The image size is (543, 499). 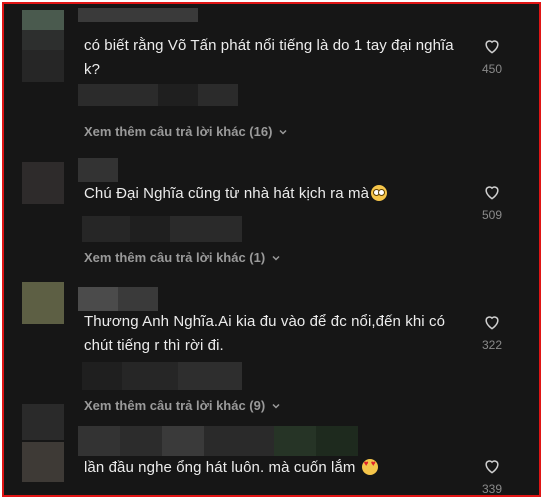 I want to click on like-count: 339, so click(x=492, y=489).